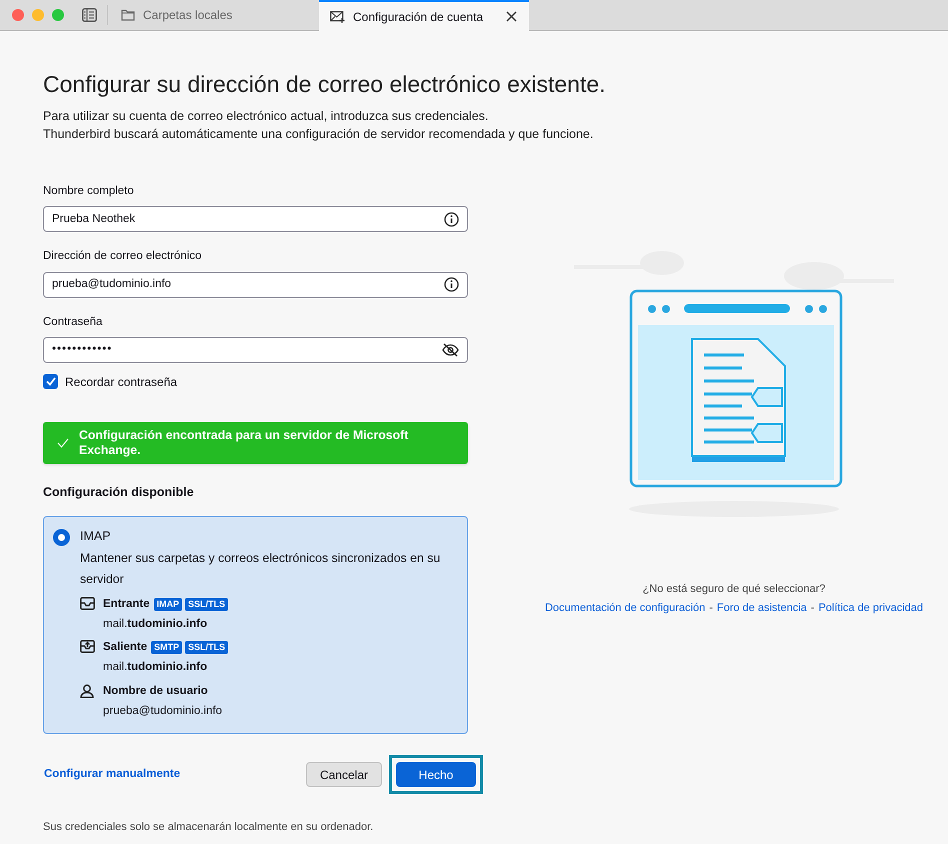 Image resolution: width=948 pixels, height=844 pixels. Describe the element at coordinates (870, 608) in the screenshot. I see `help-link: Política de privacidad` at that location.